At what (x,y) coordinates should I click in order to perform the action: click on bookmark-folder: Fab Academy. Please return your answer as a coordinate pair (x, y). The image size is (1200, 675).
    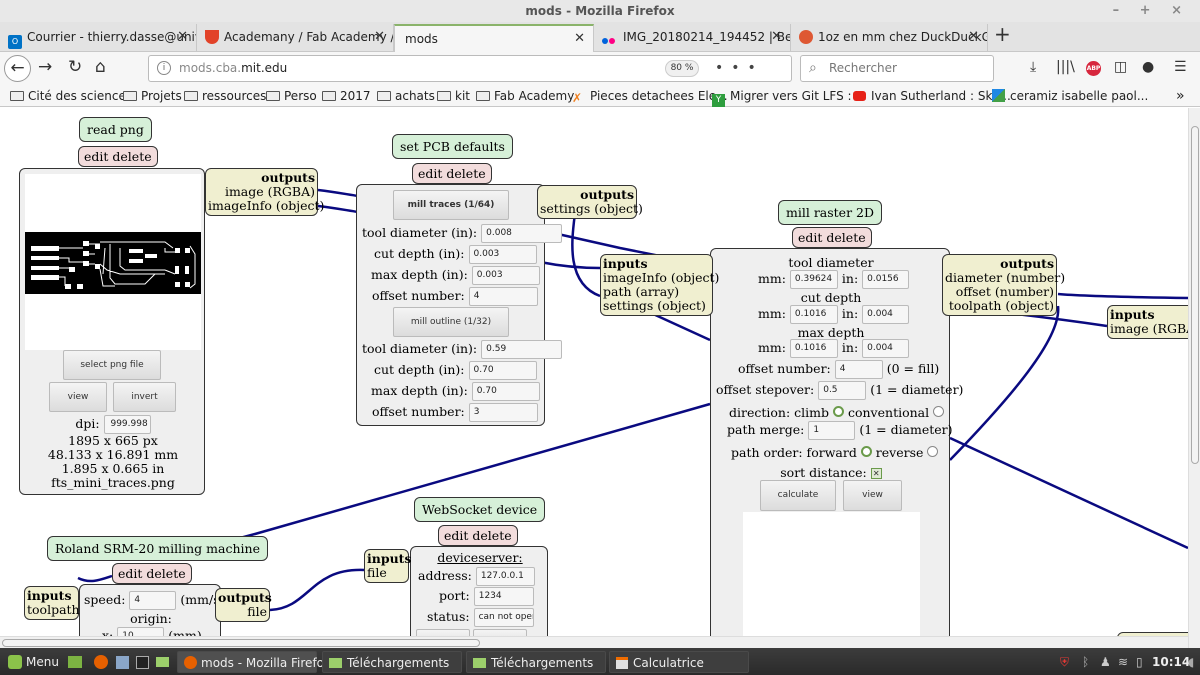
    Looking at the image, I should click on (525, 96).